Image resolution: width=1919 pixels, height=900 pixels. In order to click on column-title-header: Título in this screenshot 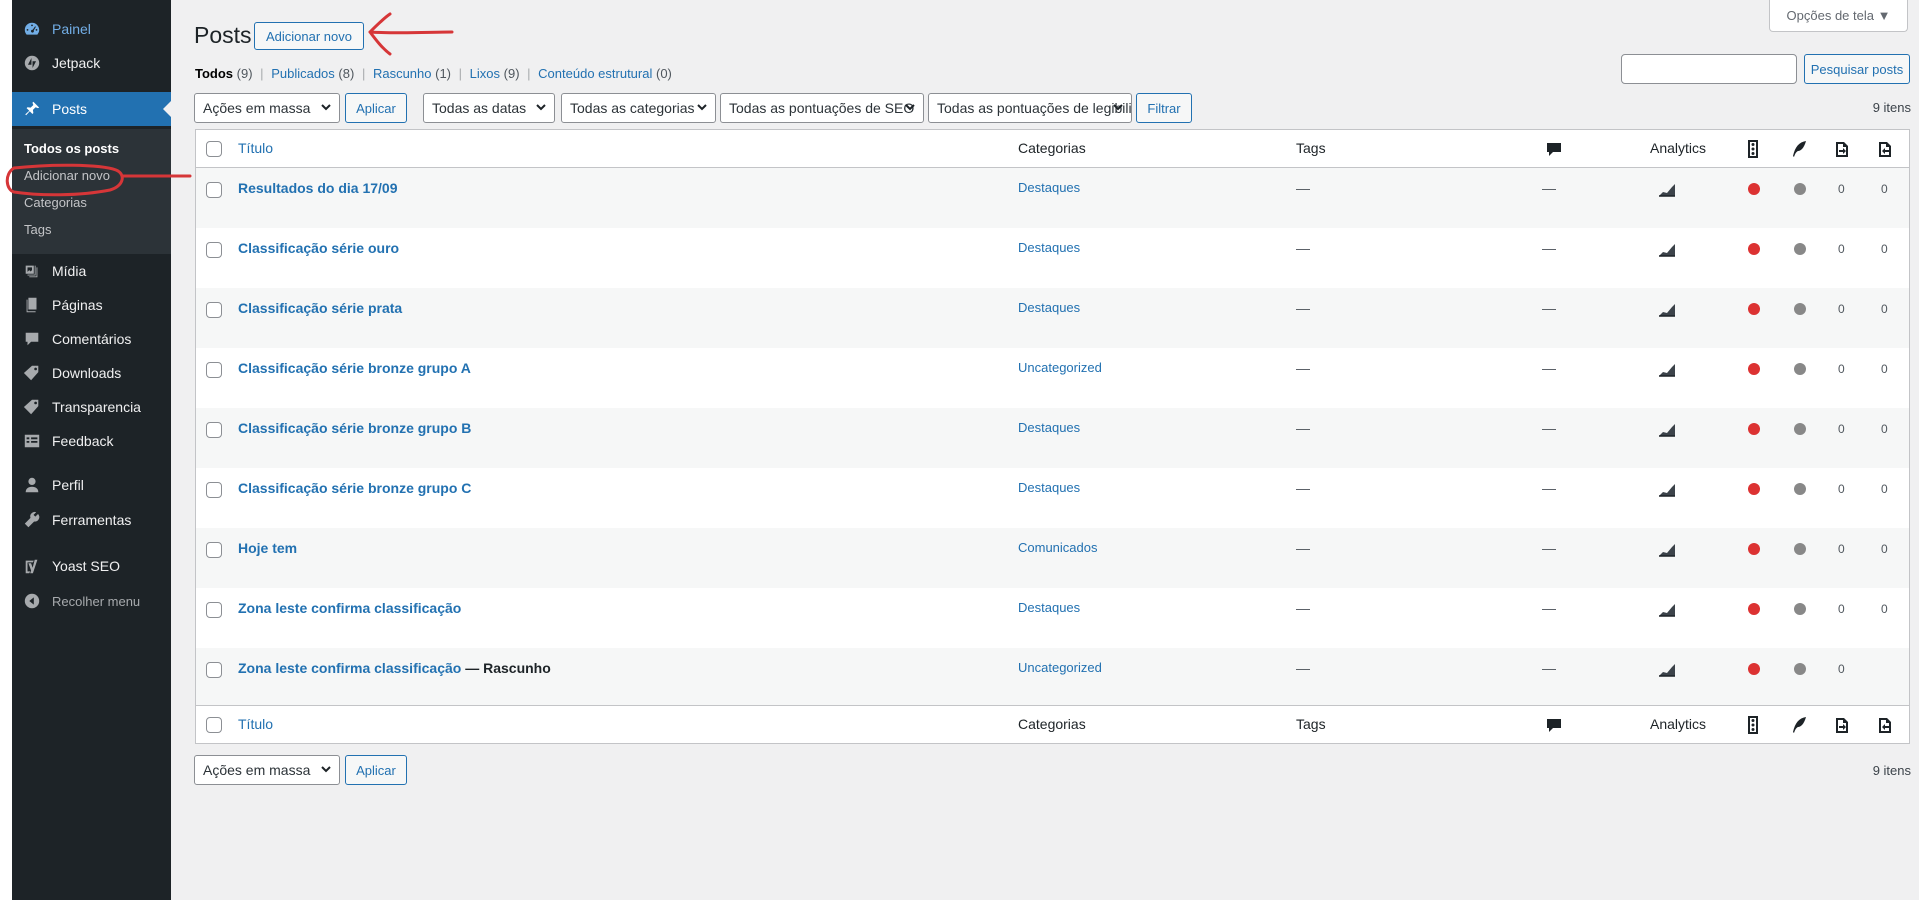, I will do `click(255, 148)`.